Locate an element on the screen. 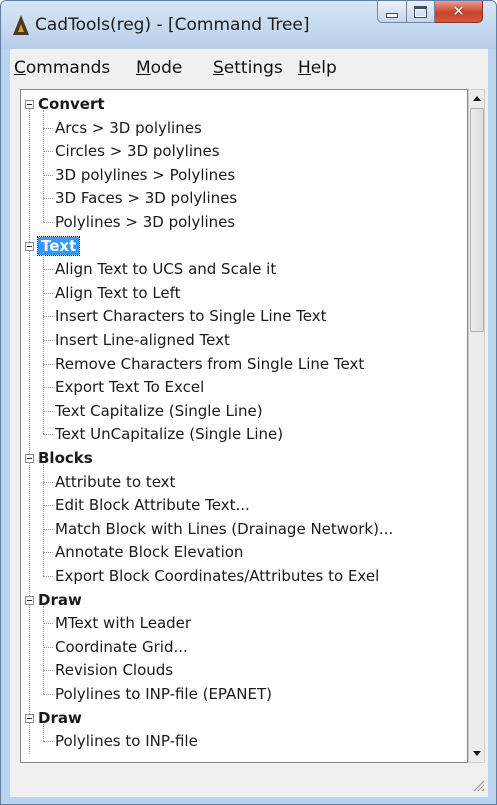  app-icon is located at coordinates (21, 25).